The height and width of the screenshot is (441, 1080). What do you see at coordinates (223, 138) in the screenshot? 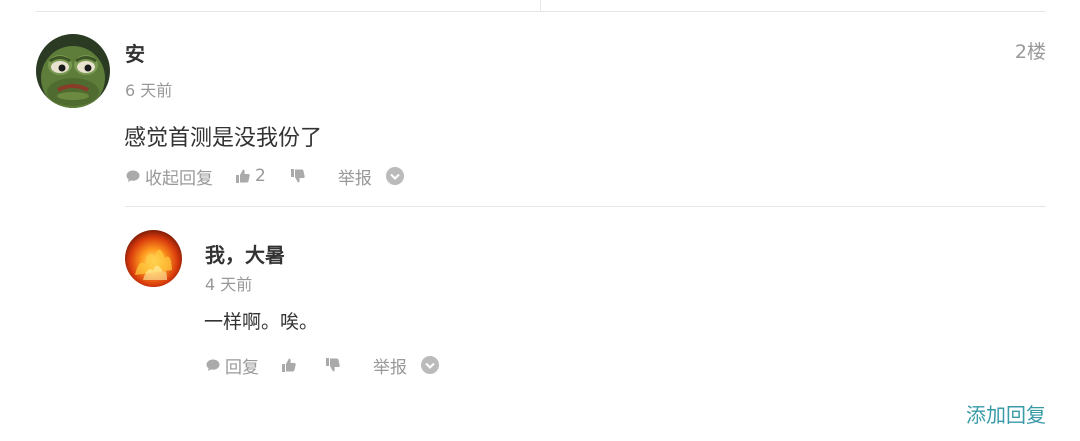
I see `comment-text: 感觉首测是没我份了` at bounding box center [223, 138].